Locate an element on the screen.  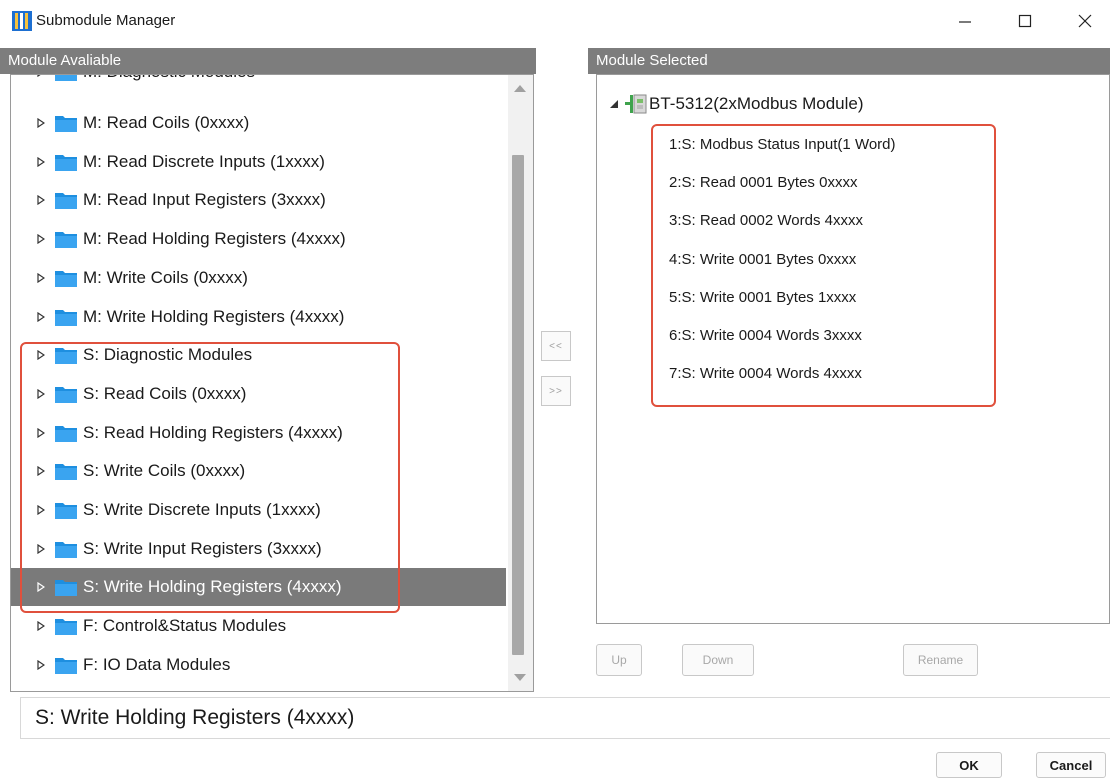
close-icon is located at coordinates (1085, 21).